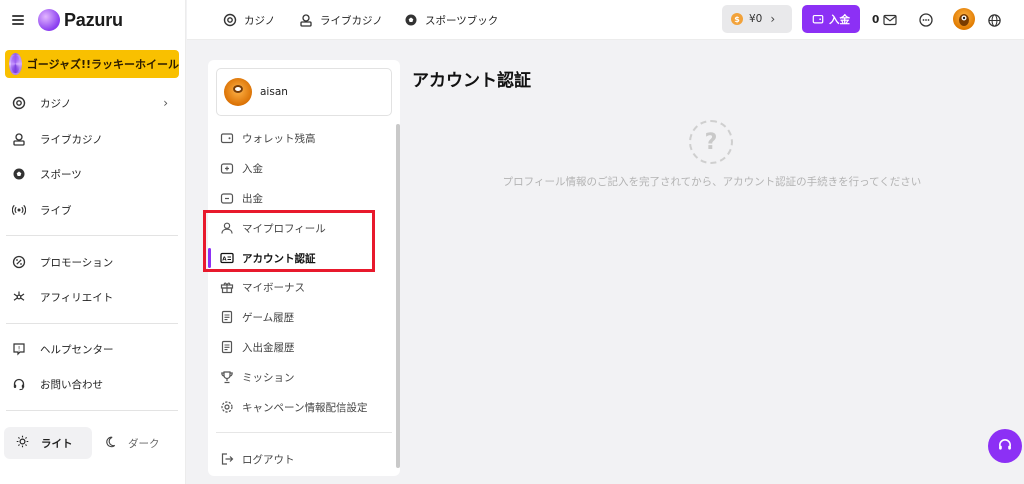 Image resolution: width=1024 pixels, height=484 pixels. What do you see at coordinates (304, 92) in the screenshot?
I see `user-card: aisan` at bounding box center [304, 92].